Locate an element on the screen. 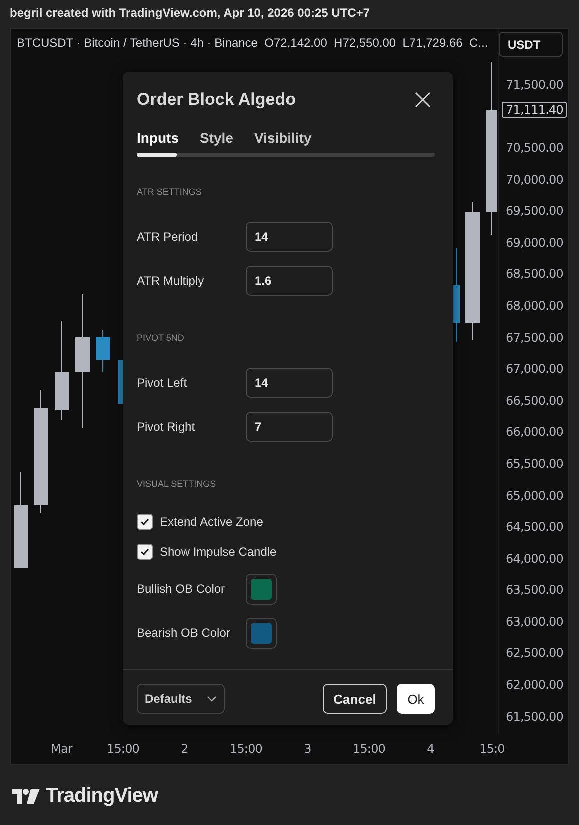  price-label: 70,000.00 is located at coordinates (534, 179).